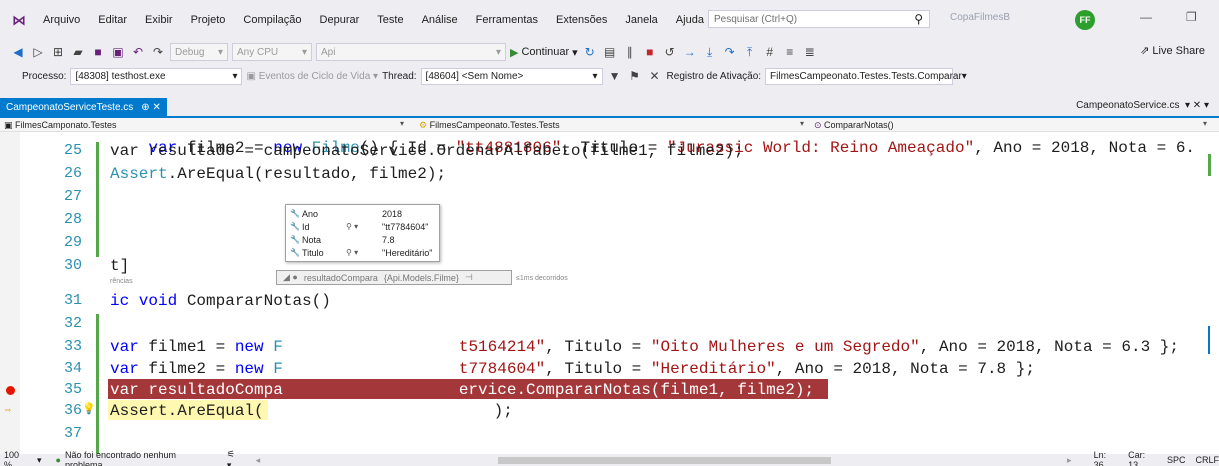 This screenshot has width=1219, height=466. What do you see at coordinates (8, 411) in the screenshot?
I see `current-statement-arrow-icon: ⇨` at bounding box center [8, 411].